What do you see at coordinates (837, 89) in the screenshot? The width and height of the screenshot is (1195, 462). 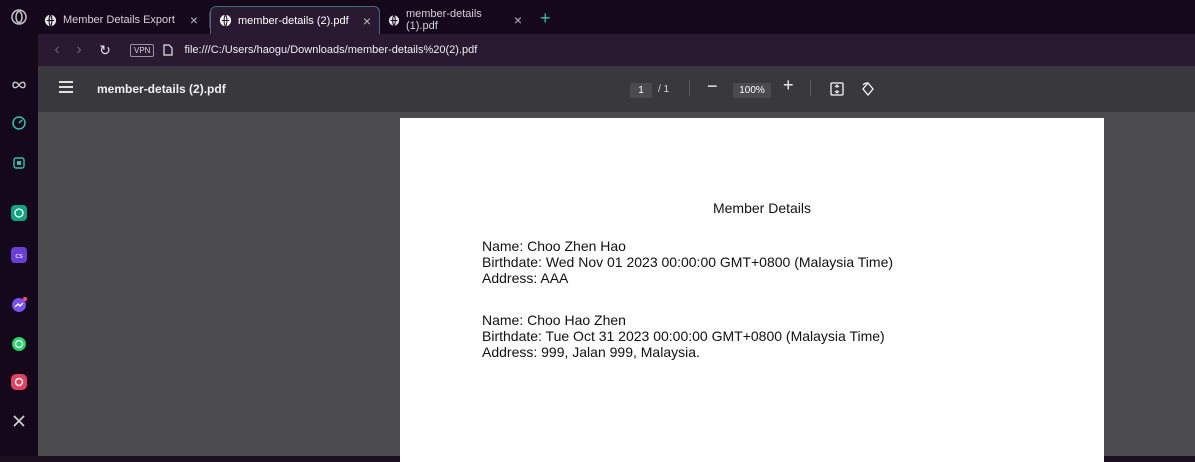 I see `fit-page-icon` at bounding box center [837, 89].